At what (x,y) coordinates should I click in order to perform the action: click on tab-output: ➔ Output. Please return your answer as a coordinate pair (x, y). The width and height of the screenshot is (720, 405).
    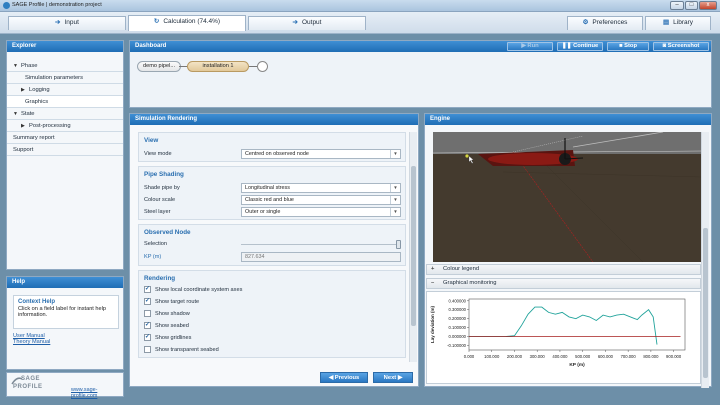
    Looking at the image, I should click on (307, 23).